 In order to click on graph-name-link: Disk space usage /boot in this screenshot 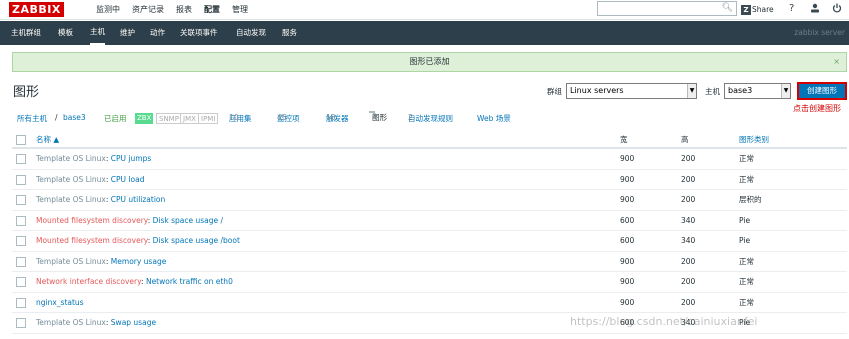, I will do `click(196, 240)`.